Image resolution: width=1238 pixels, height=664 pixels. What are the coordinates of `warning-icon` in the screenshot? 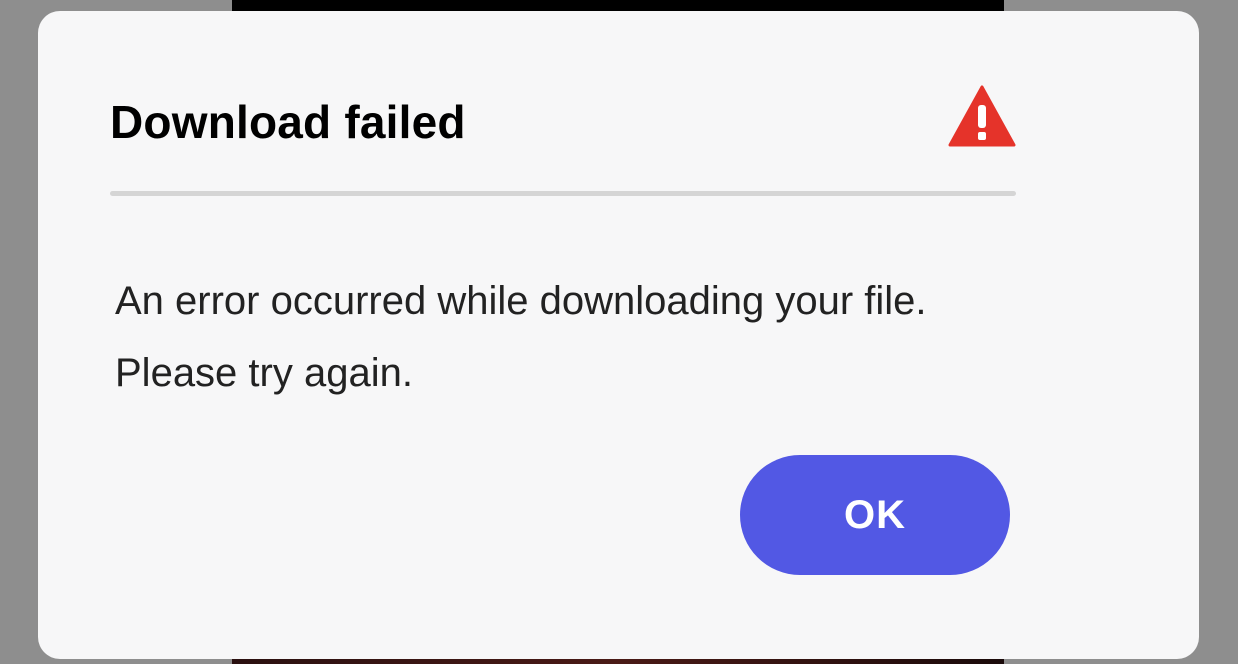 It's located at (982, 116).